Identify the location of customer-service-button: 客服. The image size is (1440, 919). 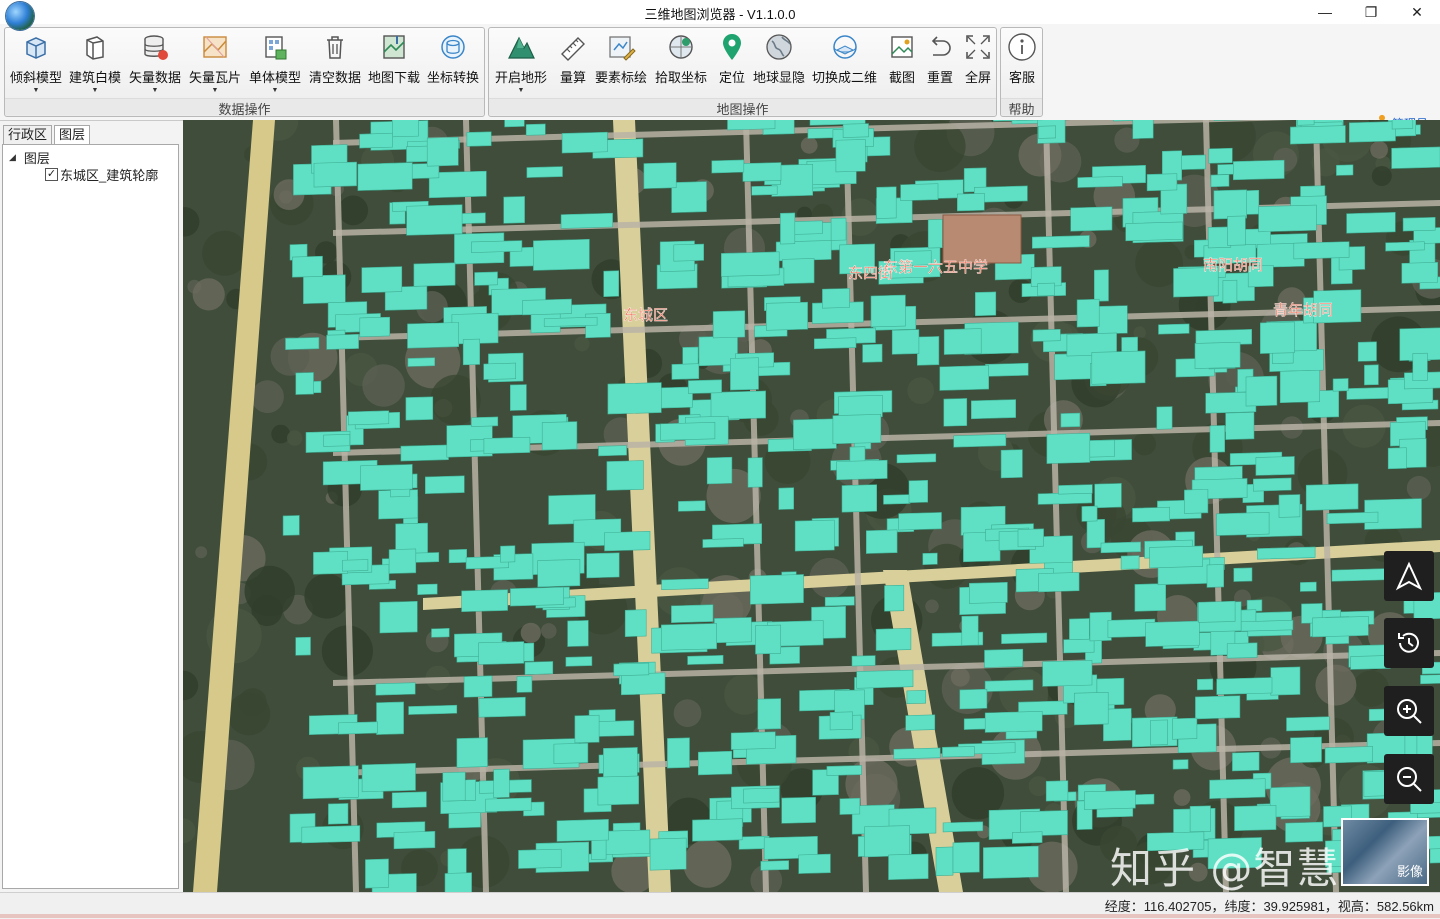
(1022, 58).